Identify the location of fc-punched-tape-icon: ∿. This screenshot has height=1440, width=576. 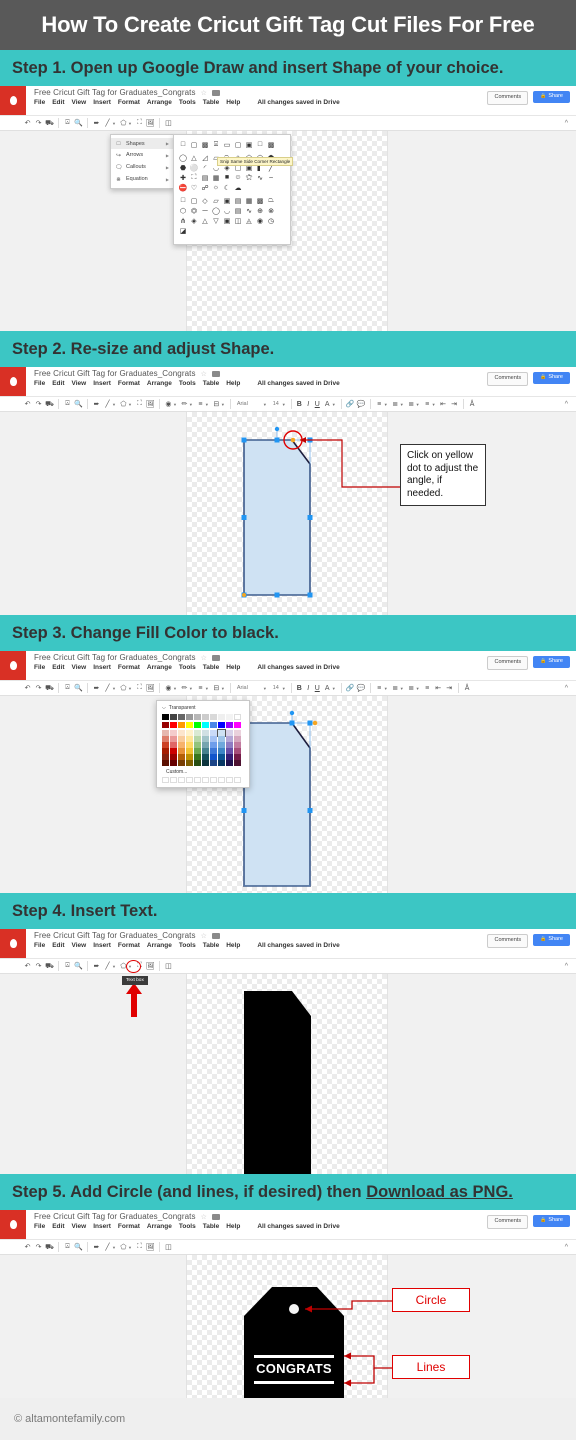
(249, 210).